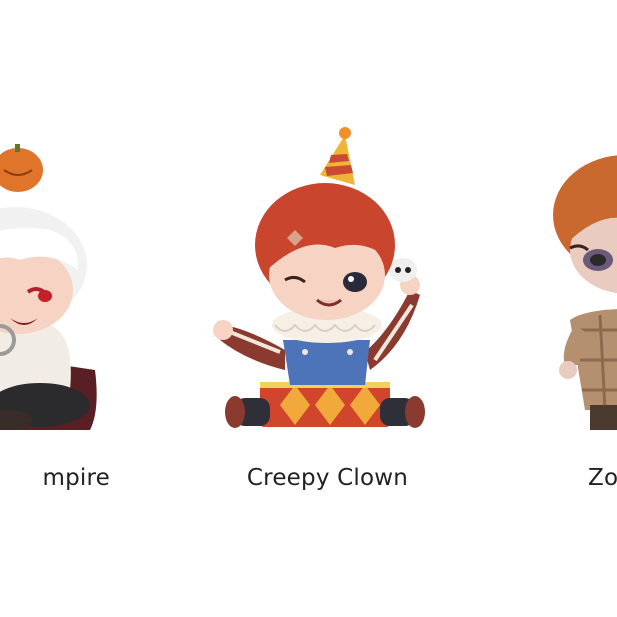 This screenshot has height=617, width=617. I want to click on product-name-zombie: Zo, so click(602, 478).